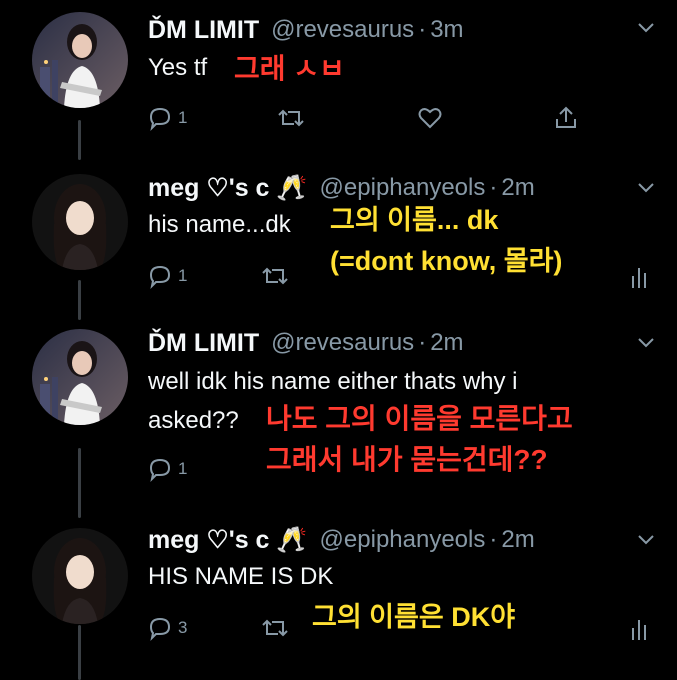 This screenshot has width=677, height=680. What do you see at coordinates (446, 261) in the screenshot?
I see `translation-caption: (=dont know, 몰라)` at bounding box center [446, 261].